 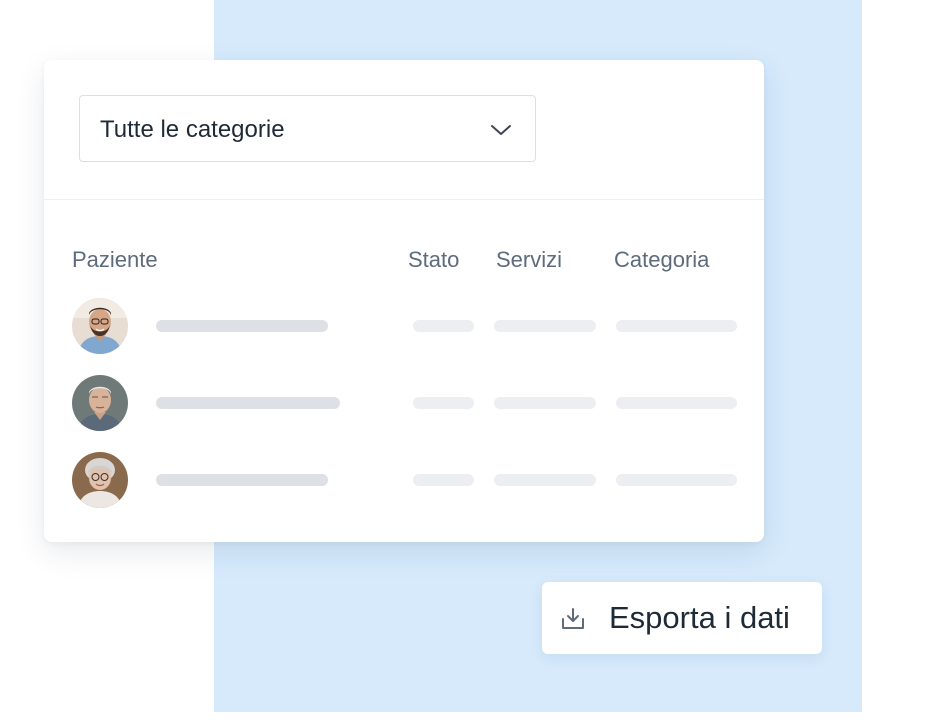 I want to click on export-data-label: Esporta i dati, so click(x=699, y=617).